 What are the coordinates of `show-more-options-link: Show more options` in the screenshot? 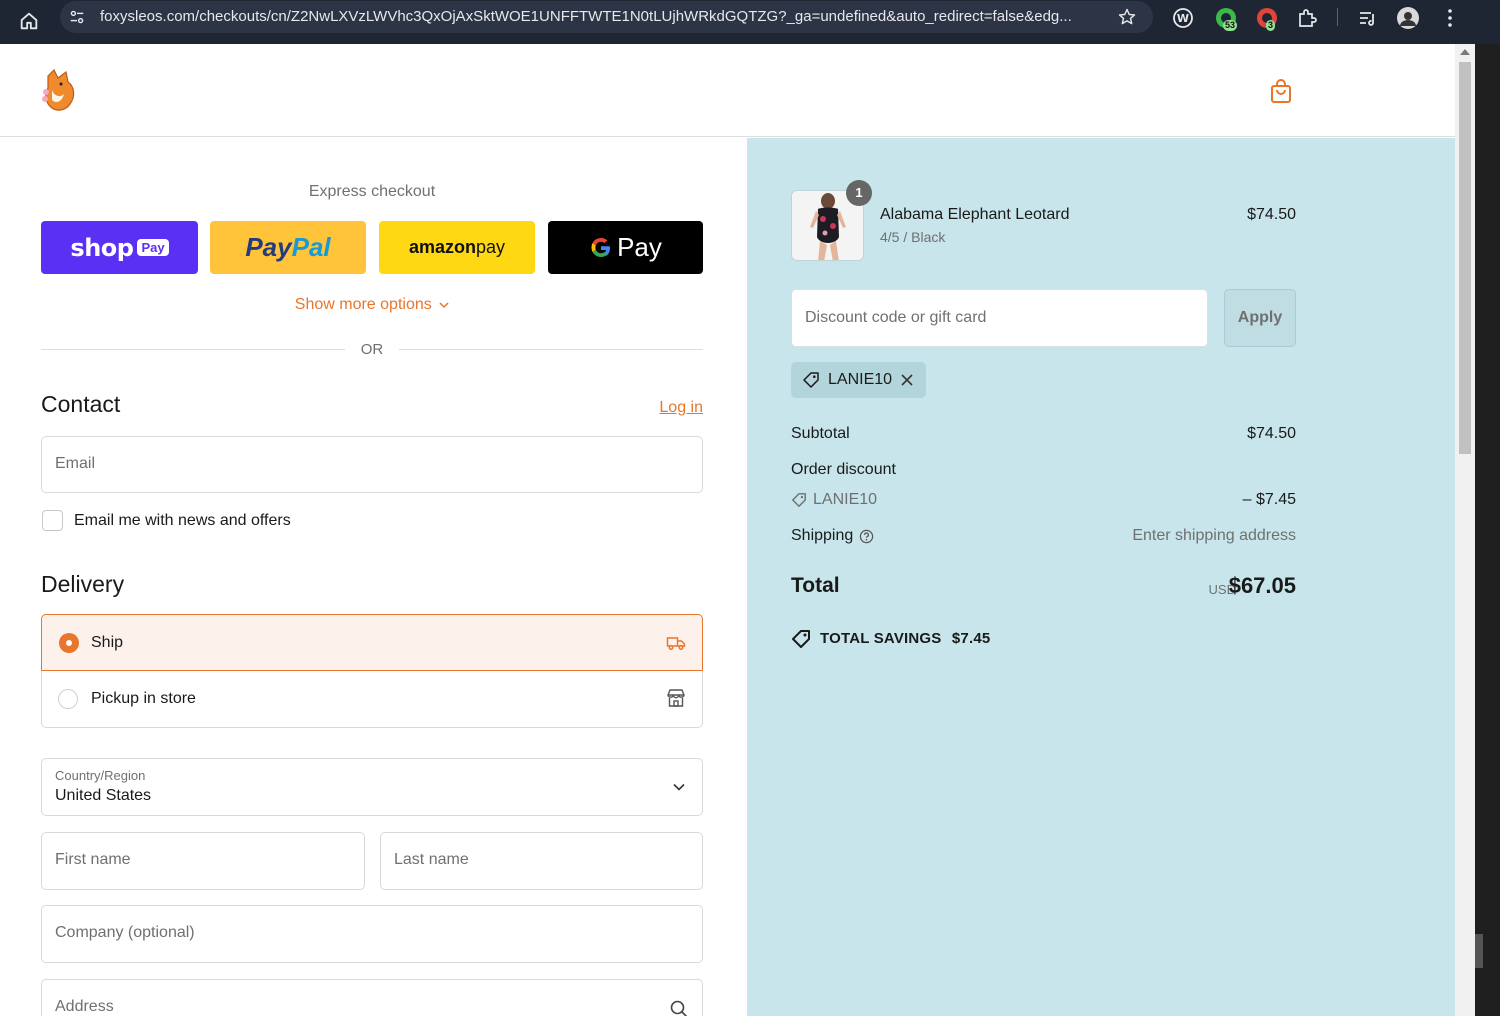 It's located at (372, 305).